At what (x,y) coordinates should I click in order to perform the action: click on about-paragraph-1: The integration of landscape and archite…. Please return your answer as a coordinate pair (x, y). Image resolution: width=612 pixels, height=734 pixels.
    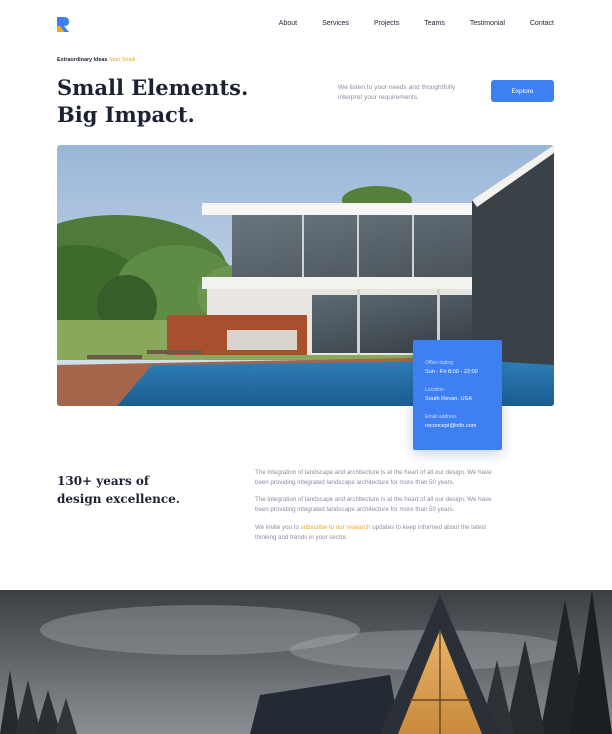
    Looking at the image, I should click on (373, 477).